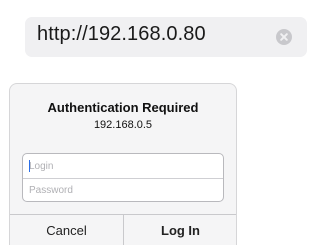  I want to click on password-input, so click(123, 189).